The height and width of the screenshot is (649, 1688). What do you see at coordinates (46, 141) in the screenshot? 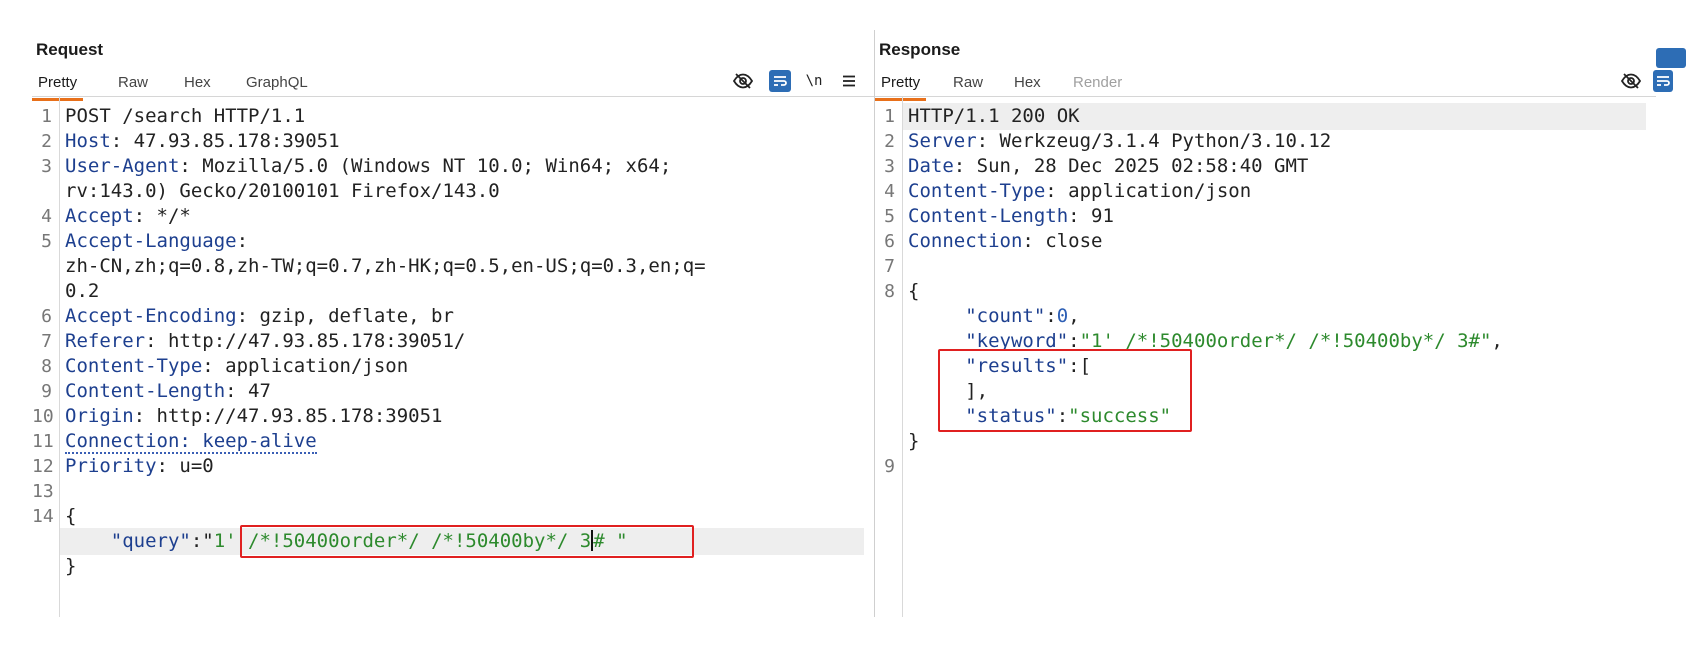
I see `line-number: 2` at bounding box center [46, 141].